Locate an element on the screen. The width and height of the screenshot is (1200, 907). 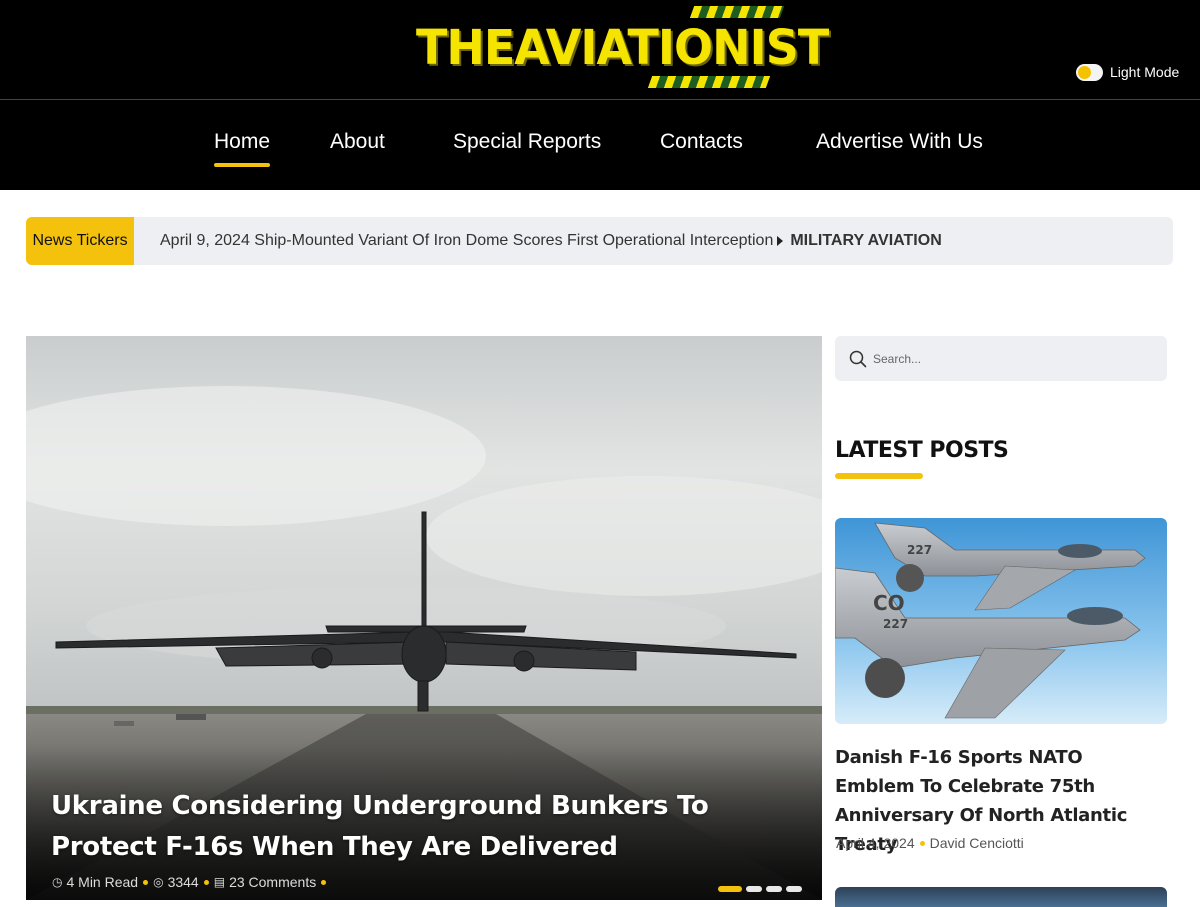
view-count: 3344 is located at coordinates (183, 882).